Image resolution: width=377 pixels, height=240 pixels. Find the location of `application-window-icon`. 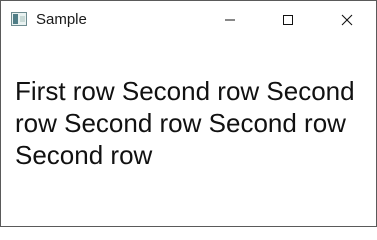

application-window-icon is located at coordinates (19, 19).